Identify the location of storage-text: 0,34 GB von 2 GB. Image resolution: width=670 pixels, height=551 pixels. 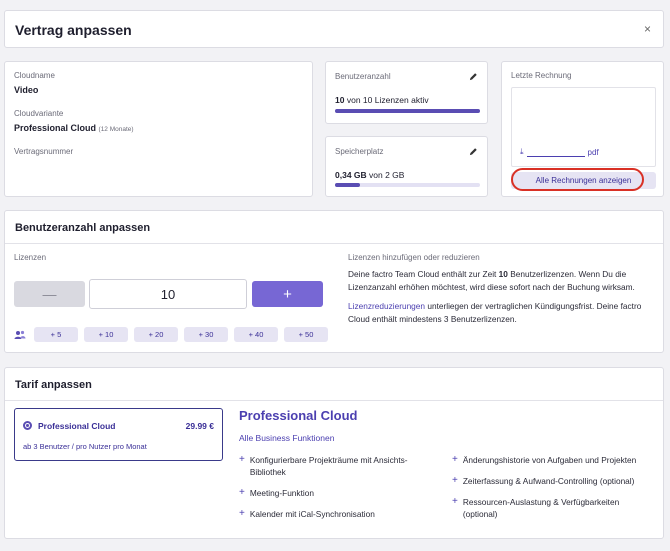
(369, 175).